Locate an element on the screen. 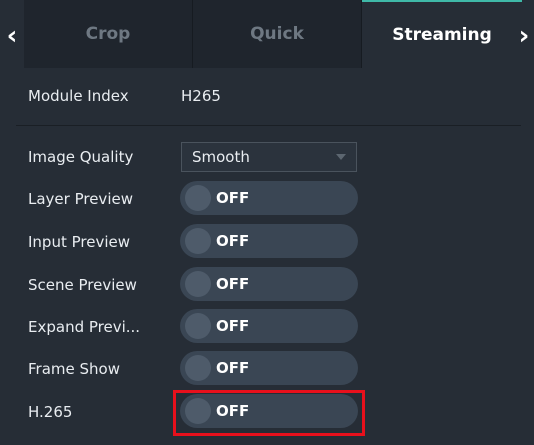 Image resolution: width=534 pixels, height=445 pixels. image-quality-select: Smooth is located at coordinates (269, 157).